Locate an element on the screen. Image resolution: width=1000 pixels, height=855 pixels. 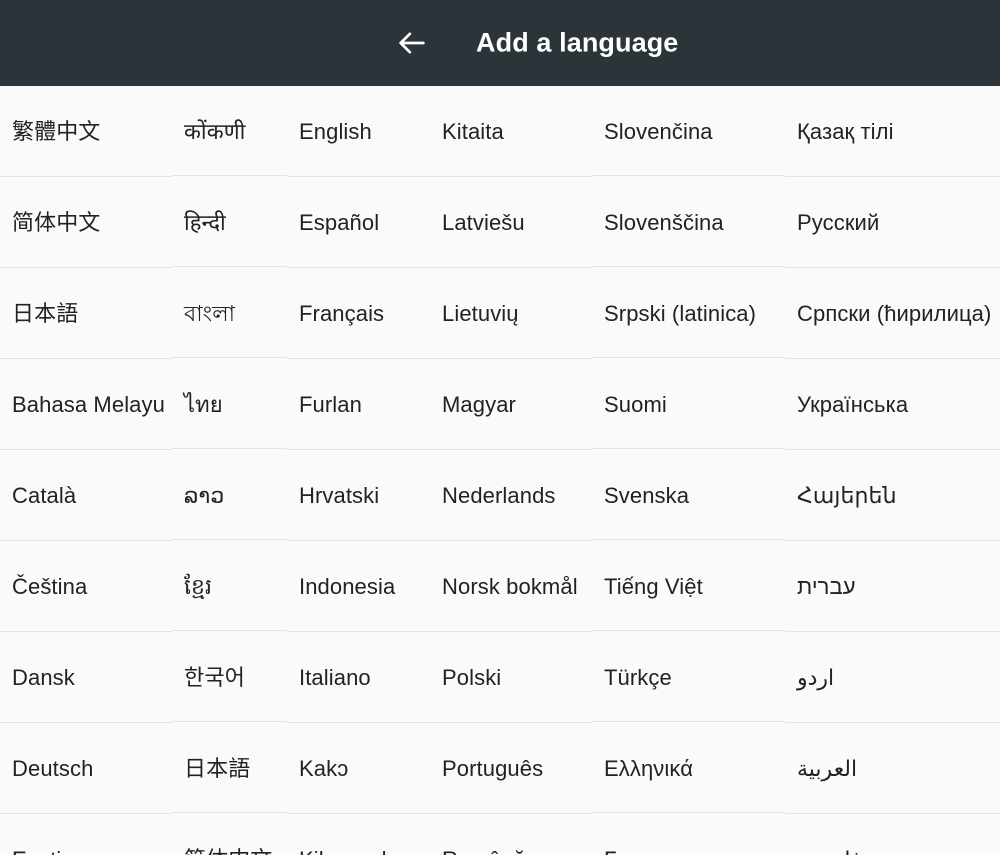
language-name: ລາວ is located at coordinates (204, 495).